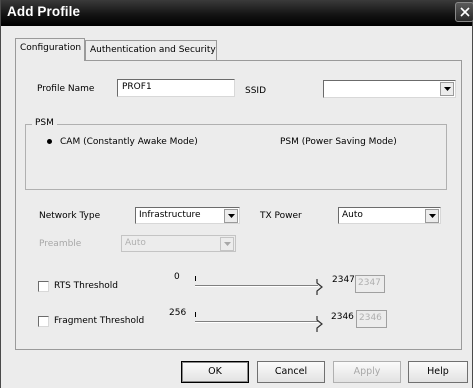 The width and height of the screenshot is (473, 388). I want to click on network-type-dropdown-button, so click(231, 216).